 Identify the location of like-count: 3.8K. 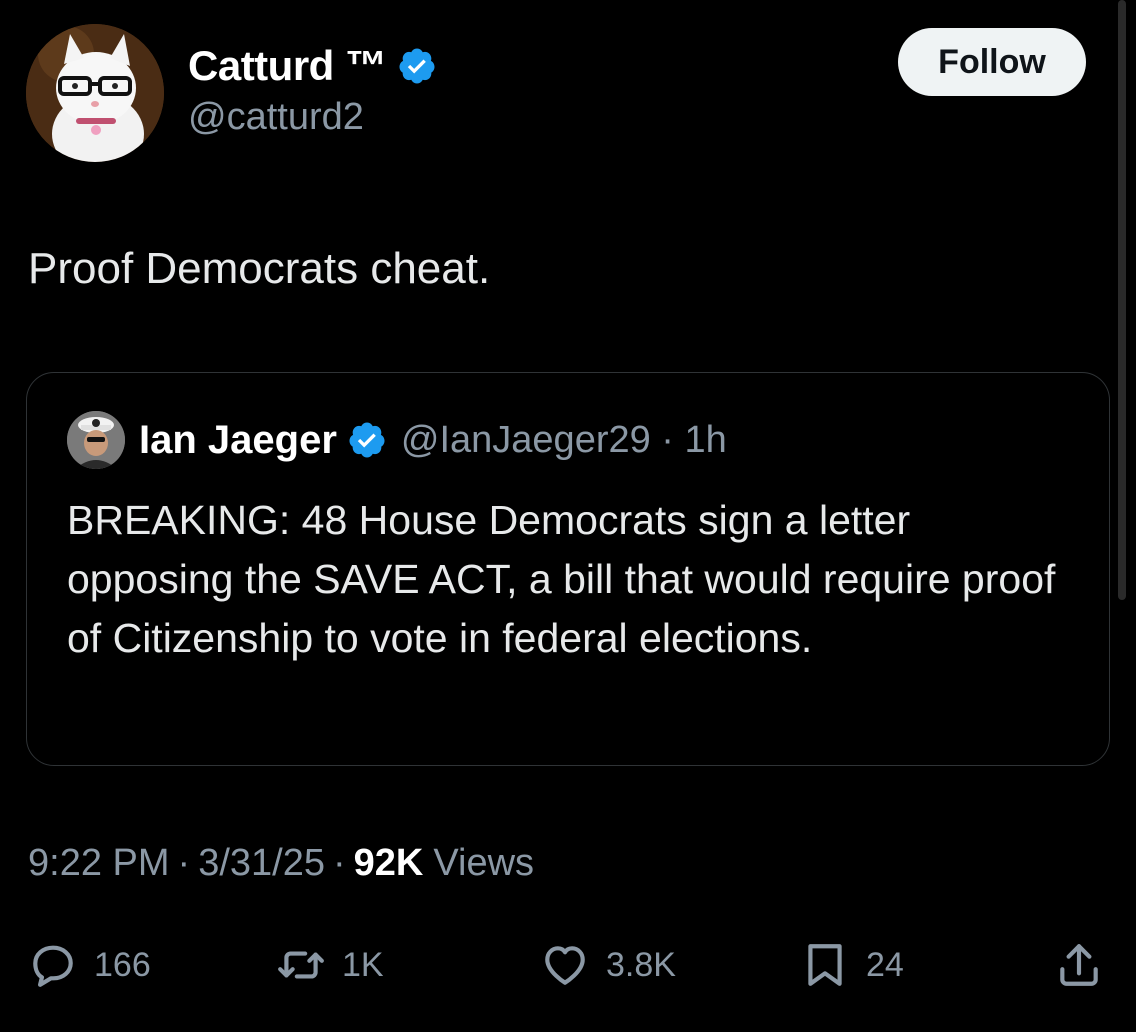
(641, 964).